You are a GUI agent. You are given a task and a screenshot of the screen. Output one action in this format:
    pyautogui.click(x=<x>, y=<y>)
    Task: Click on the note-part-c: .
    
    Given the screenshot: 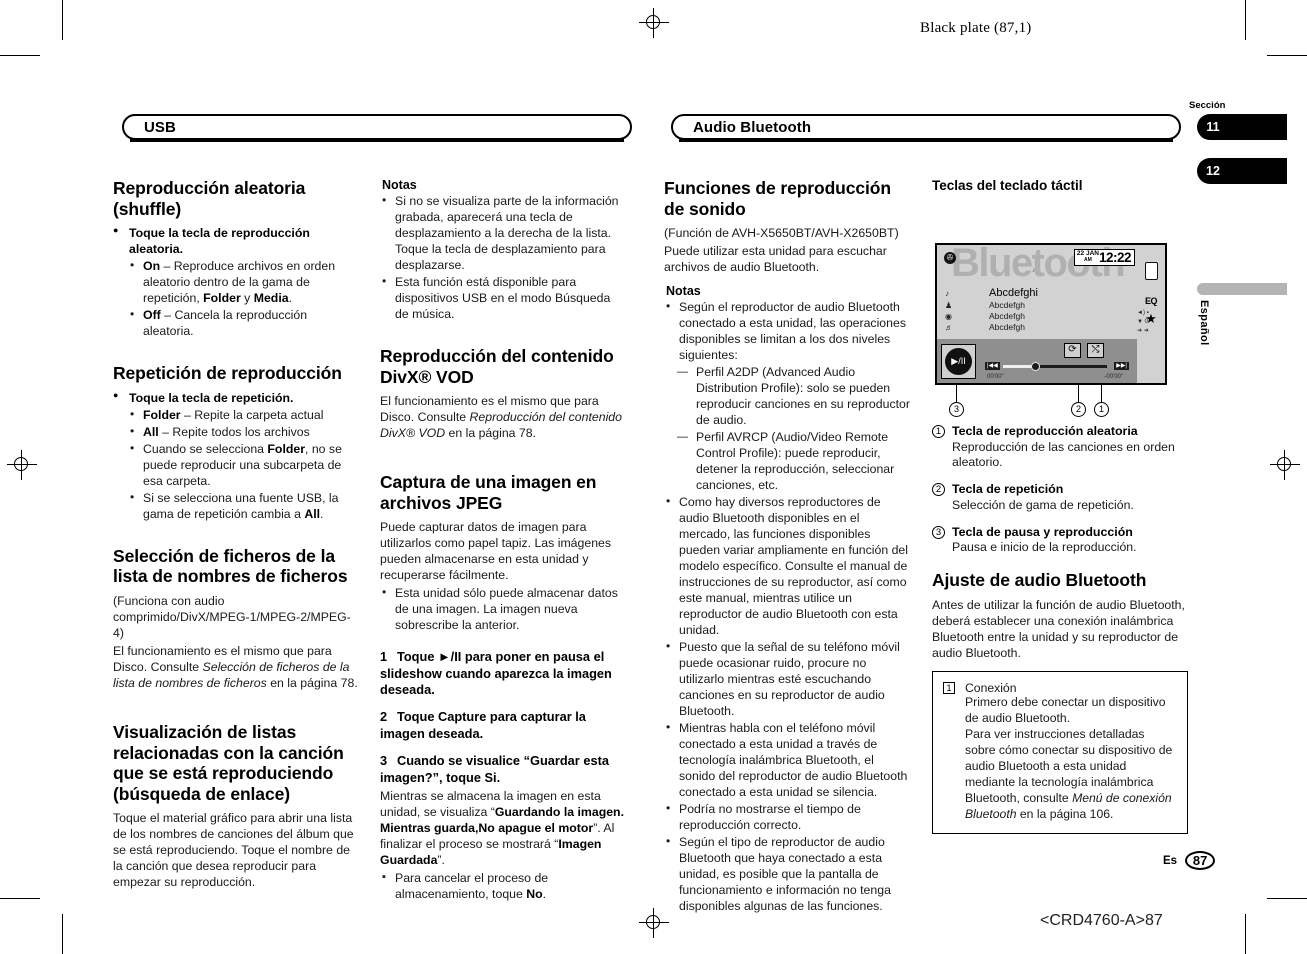 What is the action you would take?
    pyautogui.click(x=322, y=513)
    